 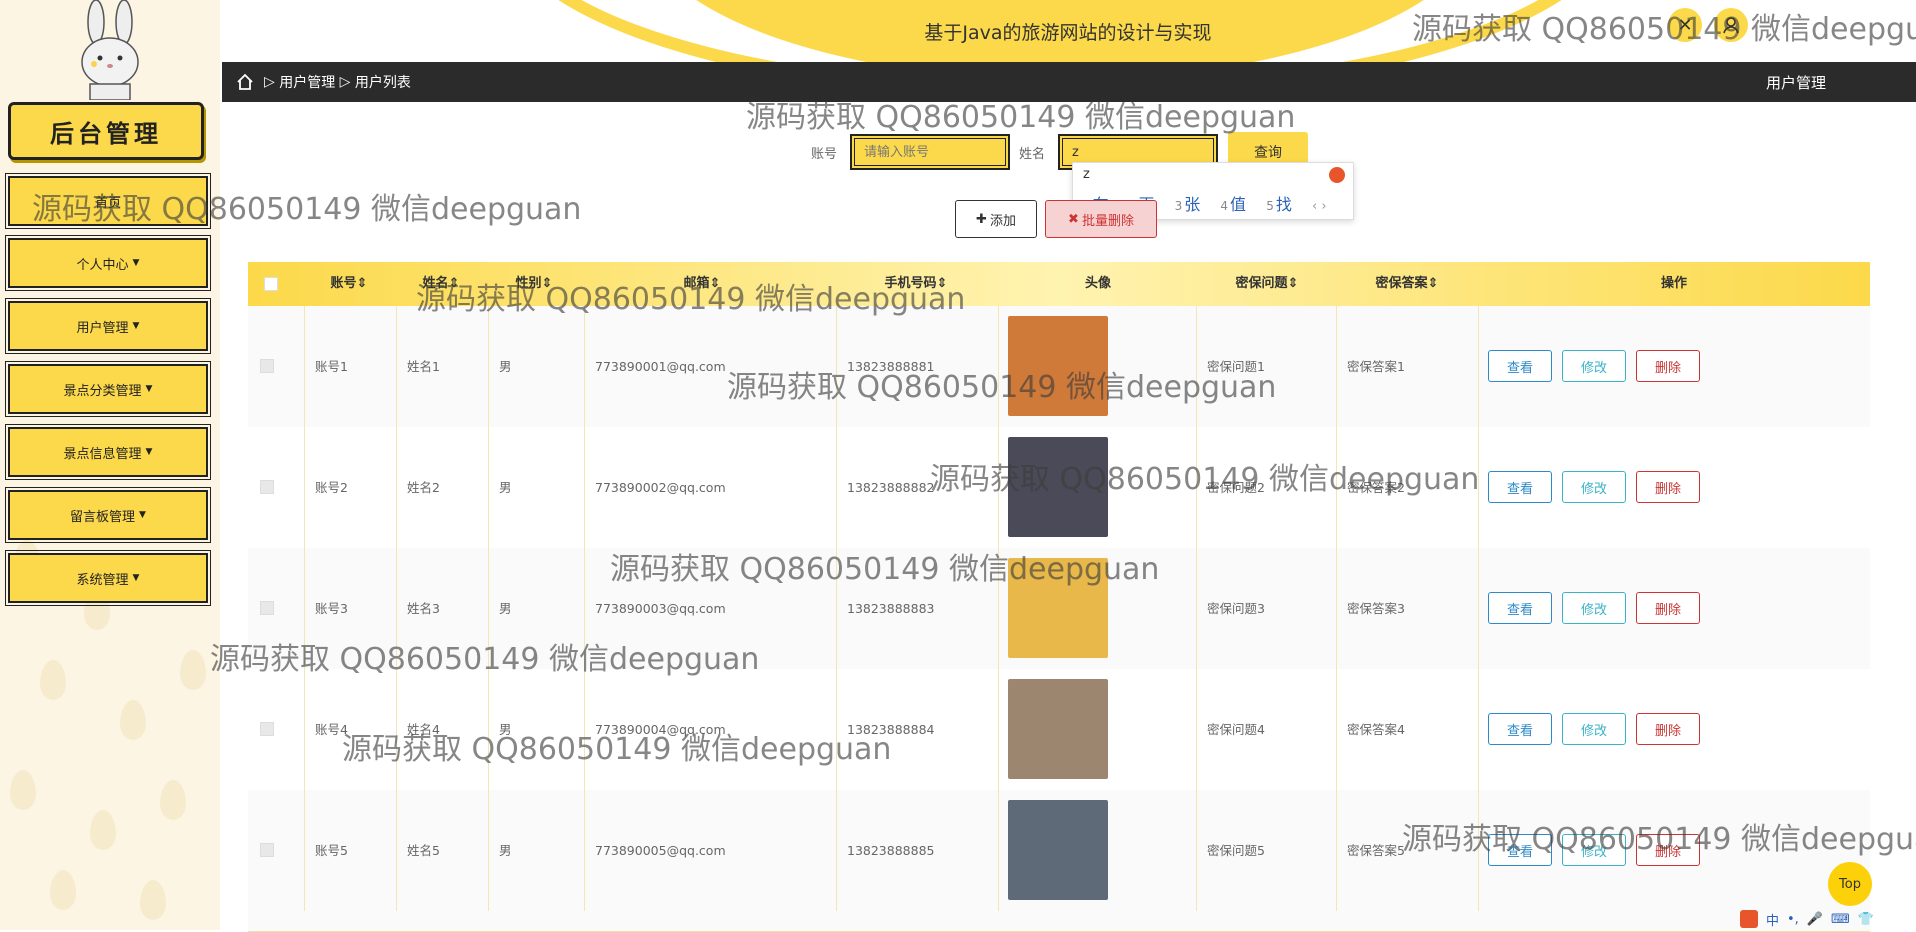 What do you see at coordinates (534, 284) in the screenshot?
I see `column-header-gender: 性别⇕` at bounding box center [534, 284].